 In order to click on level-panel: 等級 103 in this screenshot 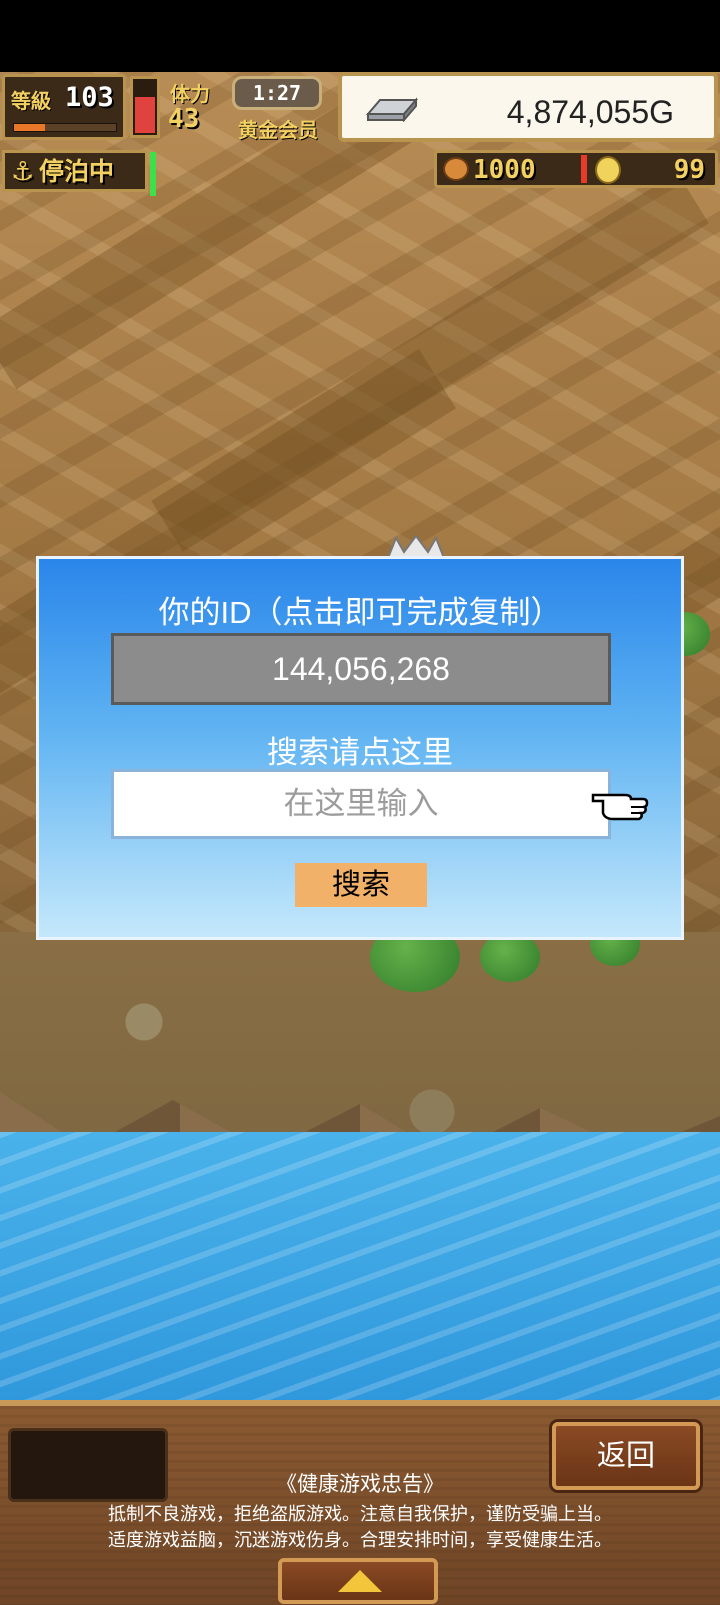, I will do `click(64, 107)`.